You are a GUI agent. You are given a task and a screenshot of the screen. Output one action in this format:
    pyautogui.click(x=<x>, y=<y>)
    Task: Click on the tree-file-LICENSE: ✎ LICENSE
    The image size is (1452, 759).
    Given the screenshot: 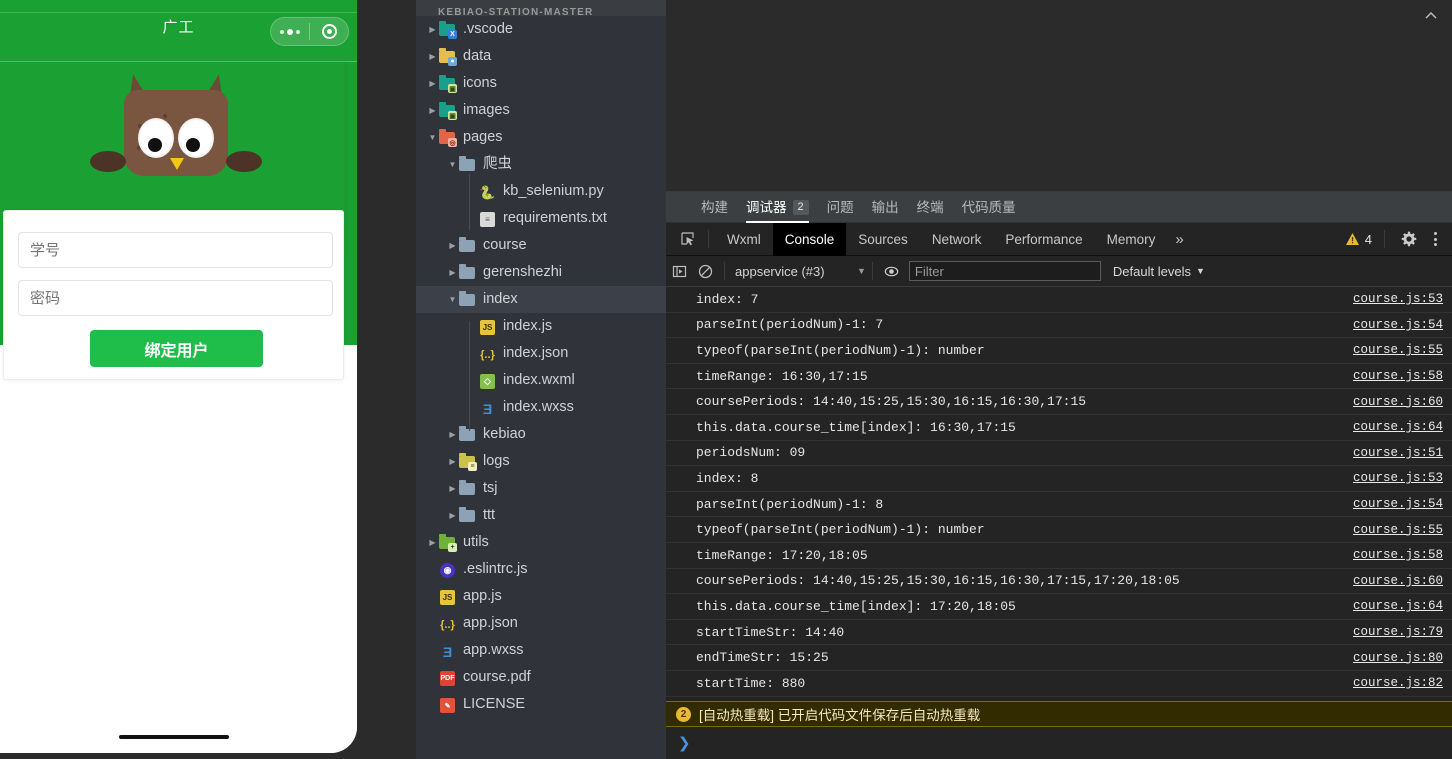 What is the action you would take?
    pyautogui.click(x=541, y=704)
    